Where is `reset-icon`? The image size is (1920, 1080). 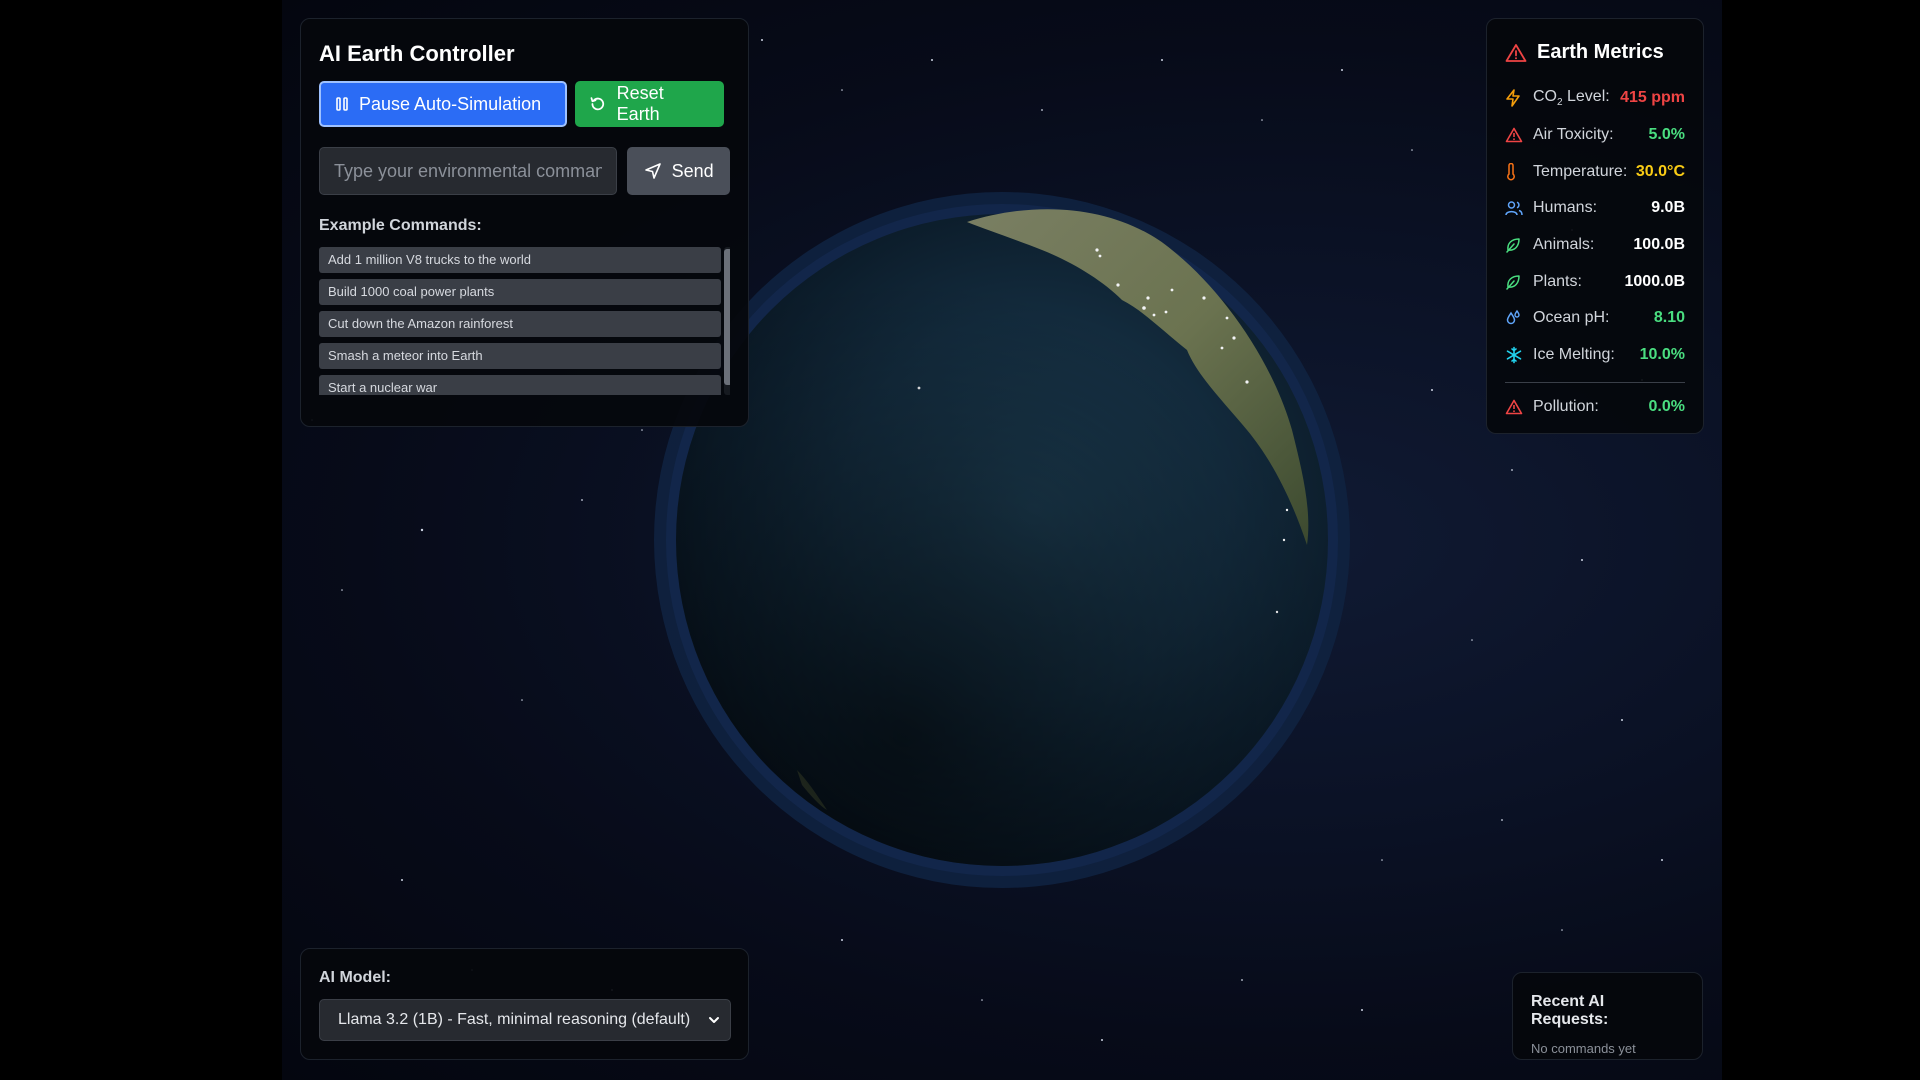 reset-icon is located at coordinates (597, 104).